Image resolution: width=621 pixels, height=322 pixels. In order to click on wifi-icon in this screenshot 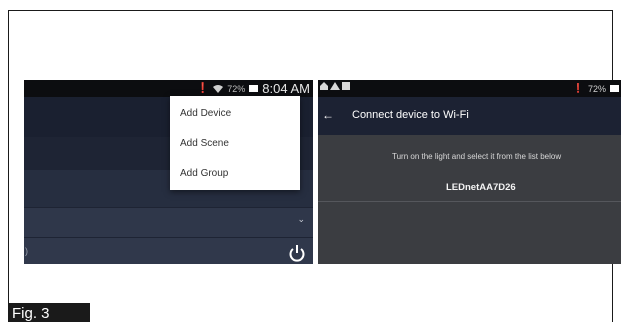, I will do `click(218, 89)`.